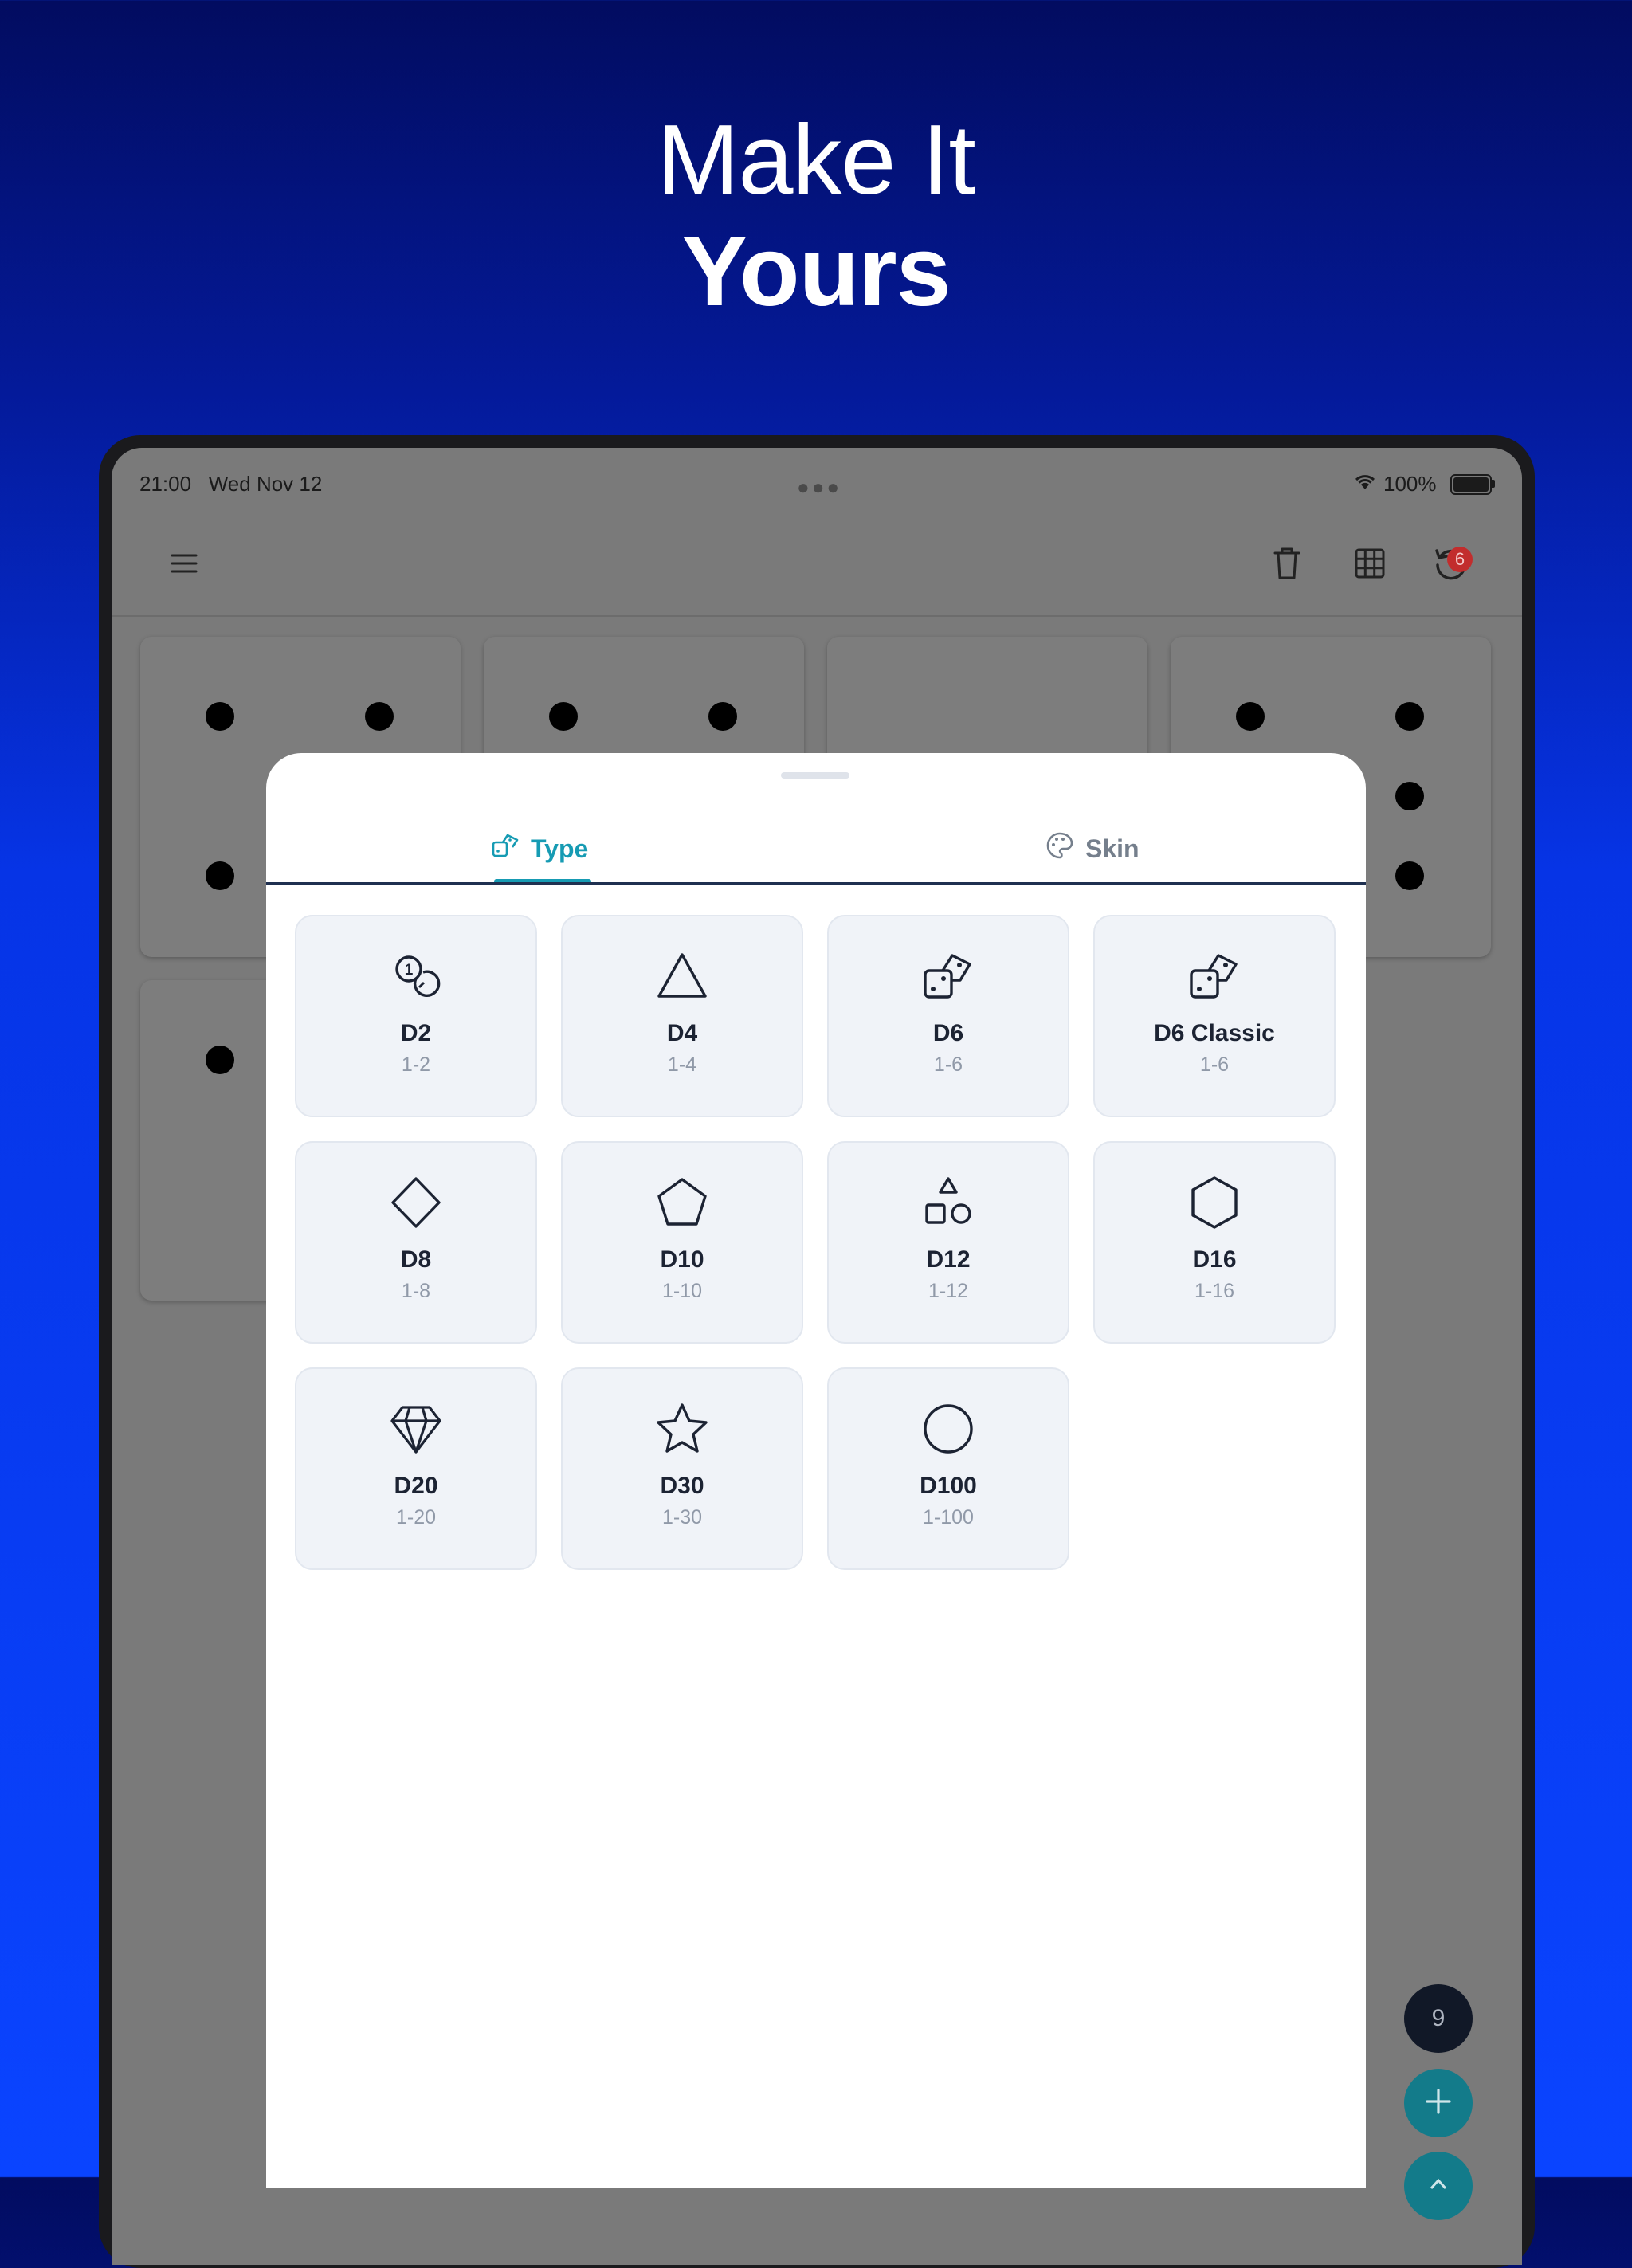 This screenshot has width=1632, height=2268. I want to click on headline-line-2: Yours, so click(816, 272).